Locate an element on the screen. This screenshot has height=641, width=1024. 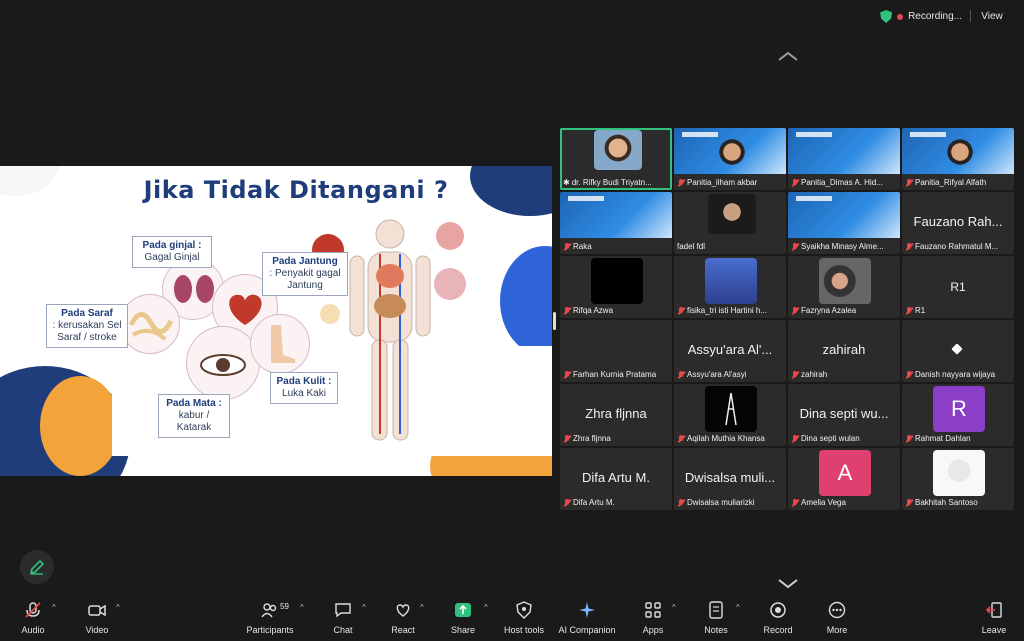
participant-name: Farhan Kurnia Pratama is located at coordinates (615, 374).